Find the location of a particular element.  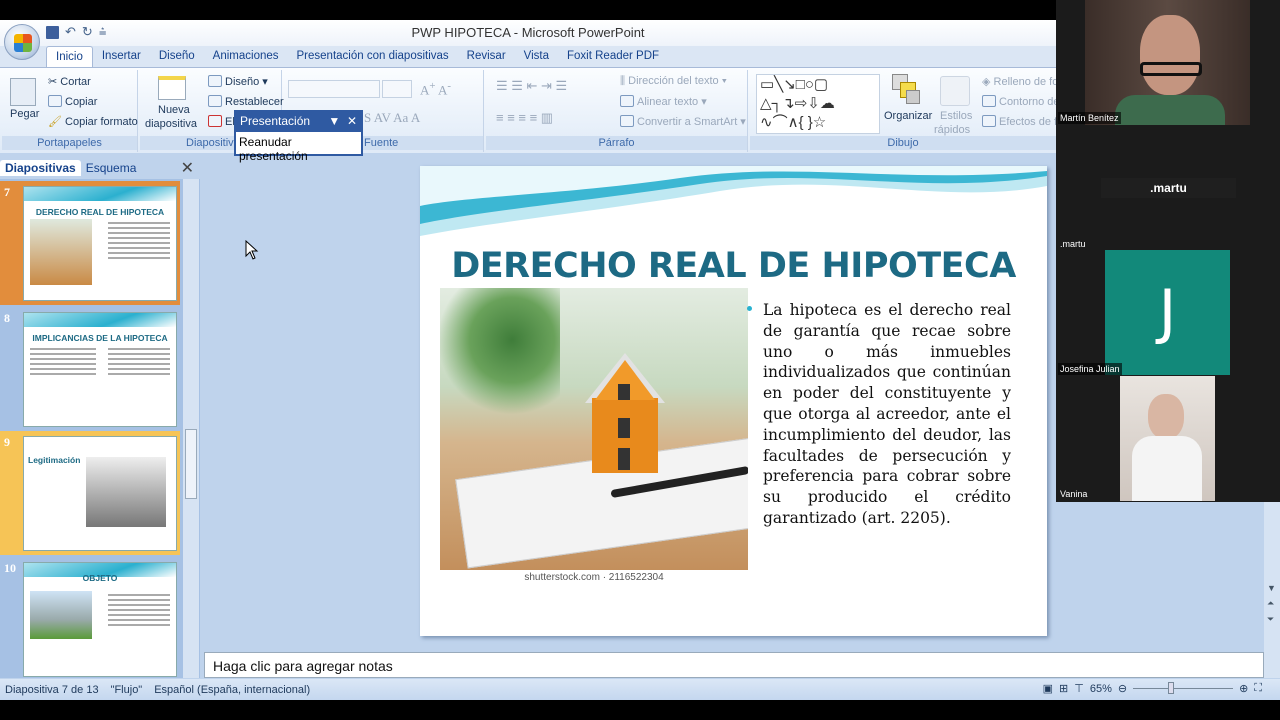

align-icons: ≡ ≡ ≡ ≡ ▥ is located at coordinates (524, 118).